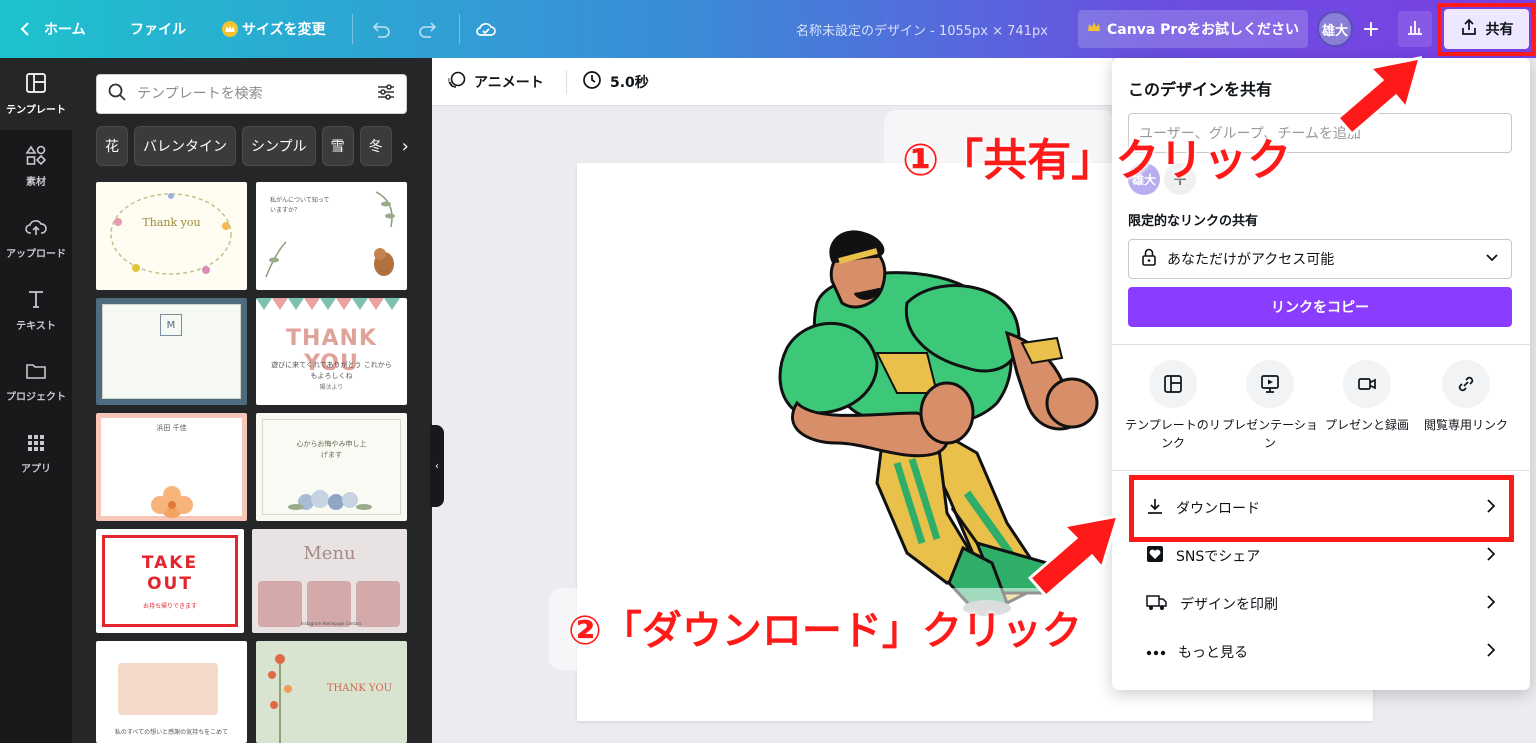  I want to click on chevron-right-icon: ›, so click(403, 146).